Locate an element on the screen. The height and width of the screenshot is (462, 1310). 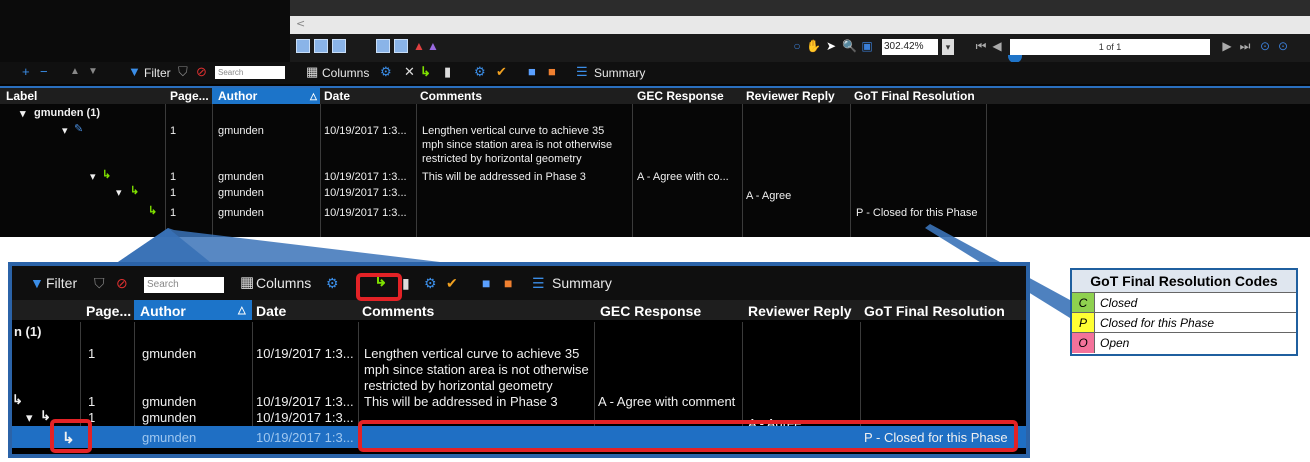
column-header-date: Date is located at coordinates (271, 311).